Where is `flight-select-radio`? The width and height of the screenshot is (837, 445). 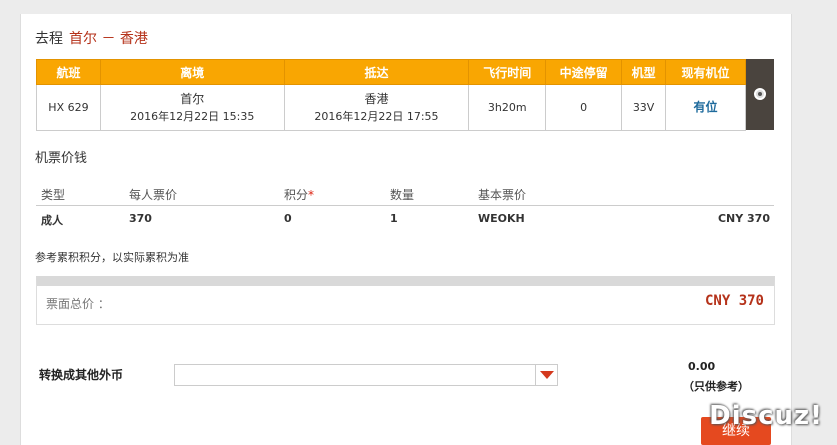
flight-select-radio is located at coordinates (760, 94).